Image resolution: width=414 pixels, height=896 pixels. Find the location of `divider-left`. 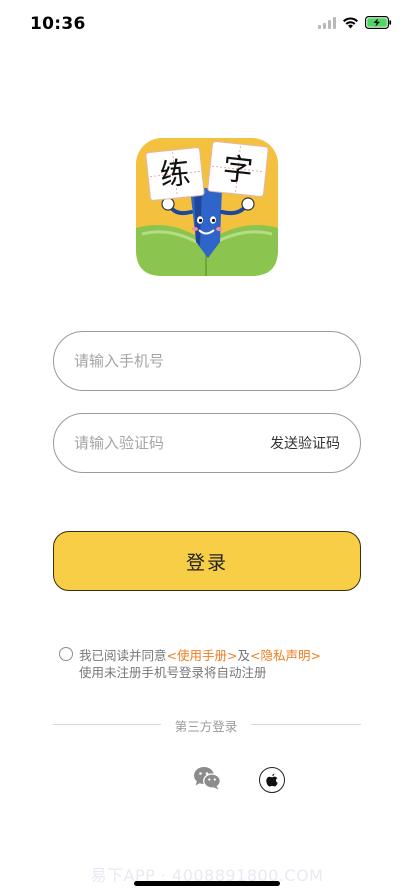

divider-left is located at coordinates (107, 724).